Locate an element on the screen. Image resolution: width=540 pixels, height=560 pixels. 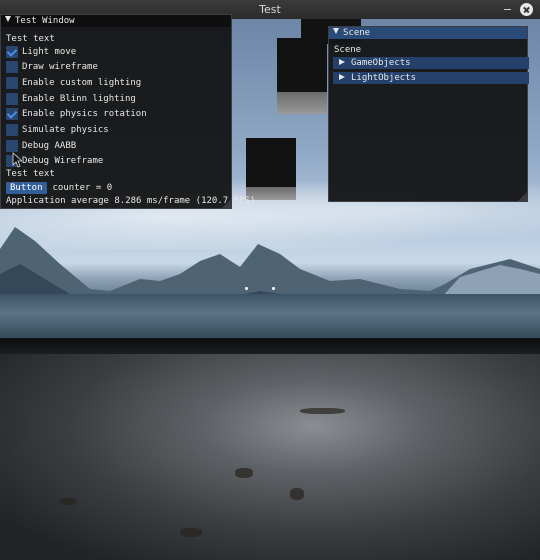
checkbox-label: Simulate physics is located at coordinates (65, 130).